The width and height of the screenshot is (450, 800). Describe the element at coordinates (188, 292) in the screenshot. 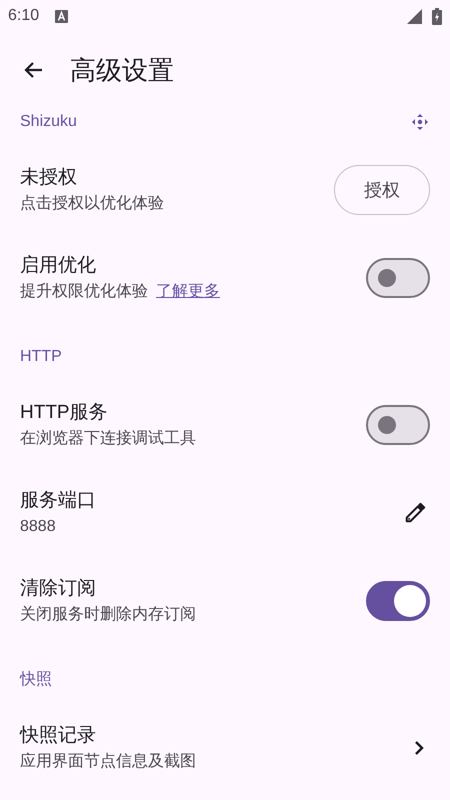

I see `learn-more-link: 了解更多` at that location.